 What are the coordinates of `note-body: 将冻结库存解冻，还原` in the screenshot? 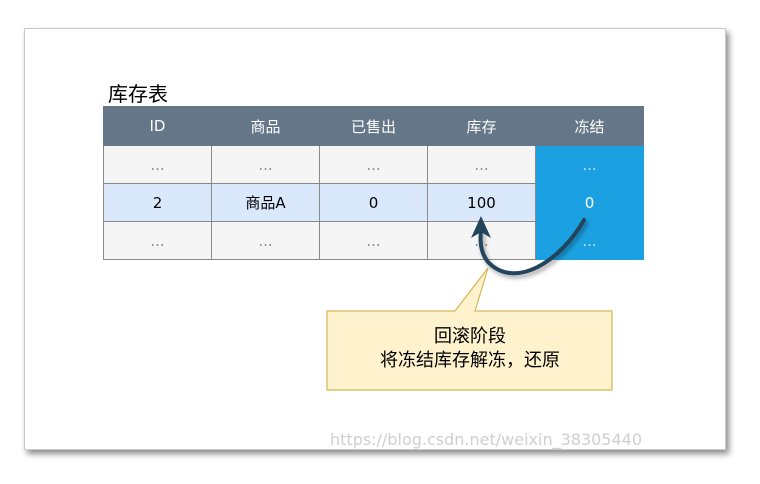 It's located at (470, 360).